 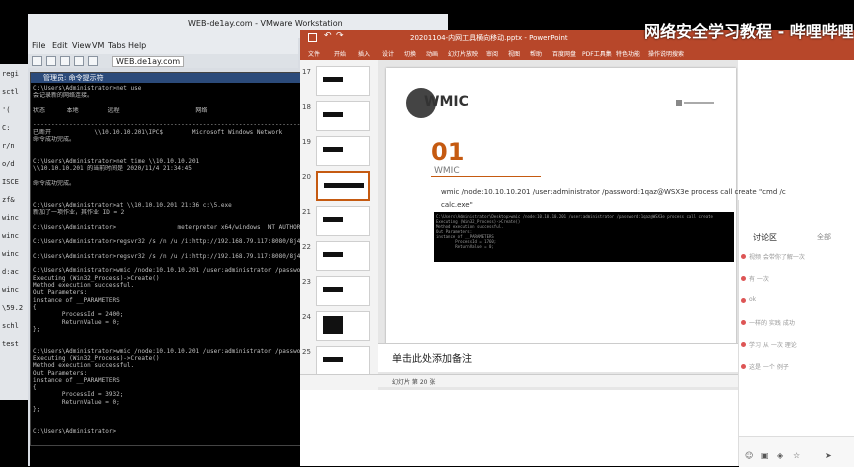 I want to click on vm-tab: WEB.de1ay.com, so click(x=148, y=61).